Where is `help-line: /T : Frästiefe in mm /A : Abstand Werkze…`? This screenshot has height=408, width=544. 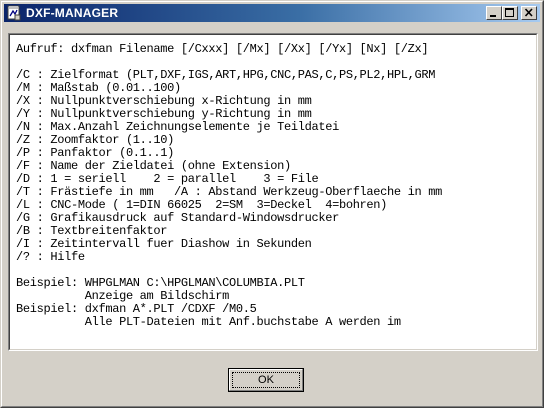
help-line: /T : Frästiefe in mm /A : Abstand Werkze… is located at coordinates (229, 192).